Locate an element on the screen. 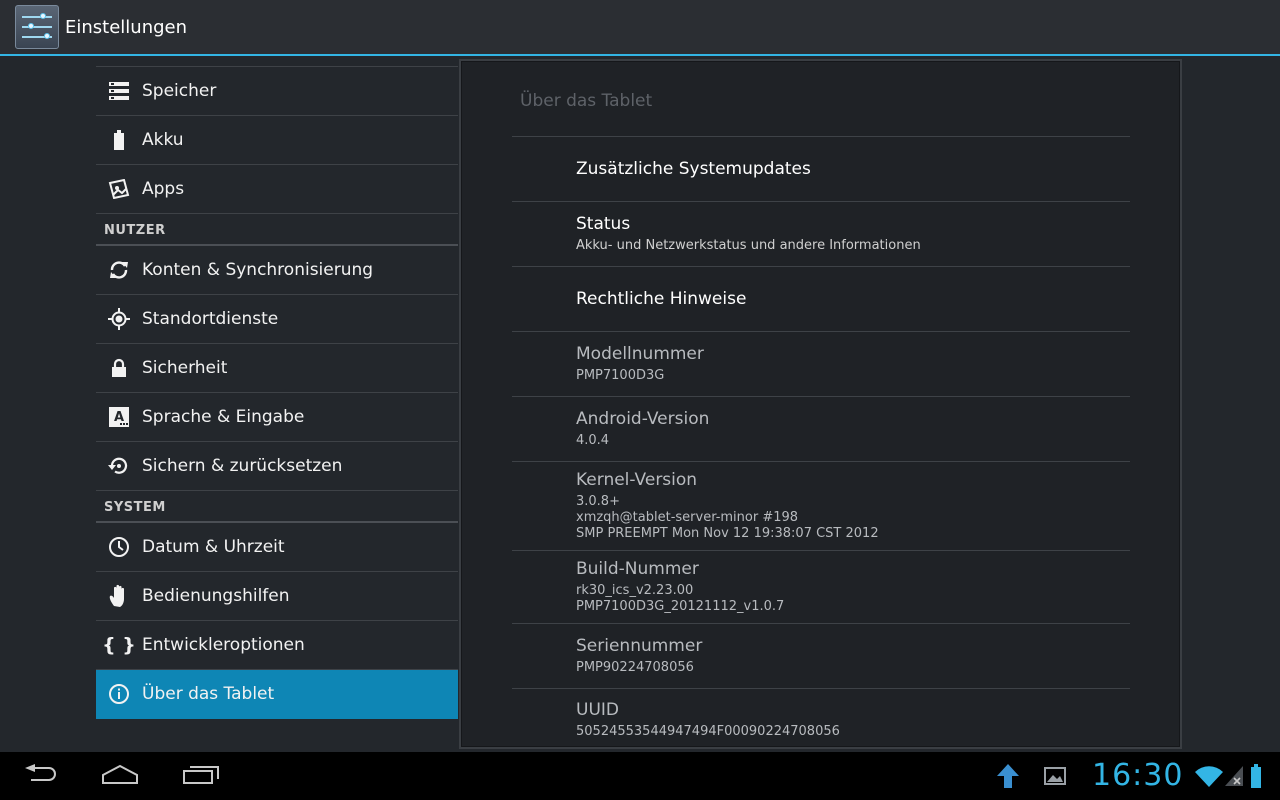 Image resolution: width=1280 pixels, height=800 pixels. sidebar-item-ueber: Über das Tablet is located at coordinates (277, 694).